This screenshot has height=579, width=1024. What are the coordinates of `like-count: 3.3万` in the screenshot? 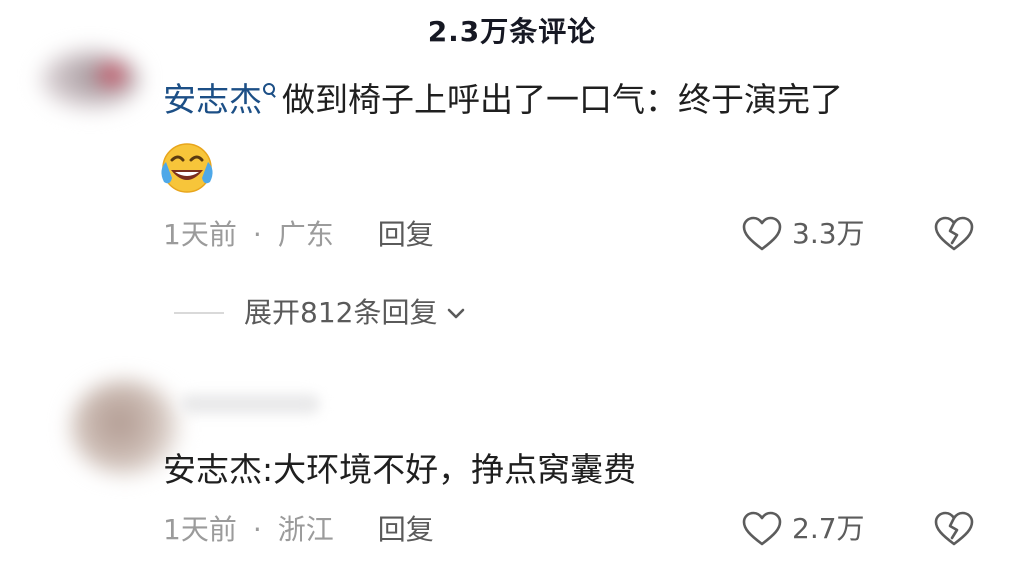 It's located at (828, 233).